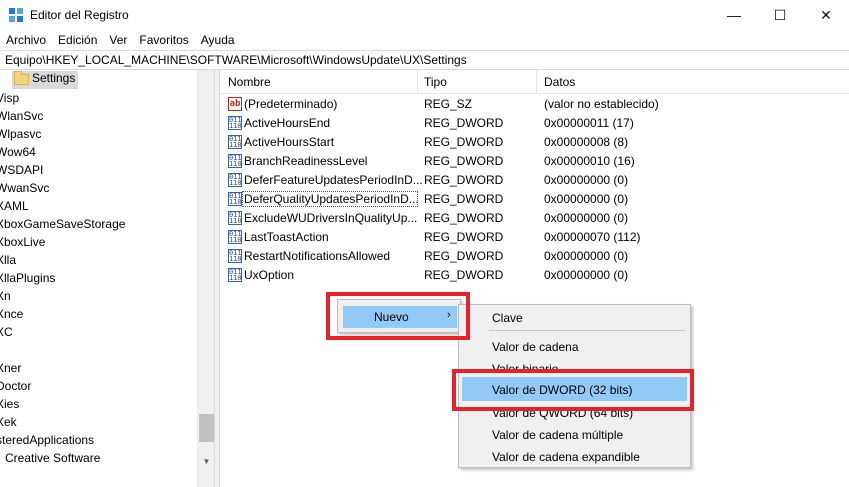 This screenshot has height=487, width=849. I want to click on value-name: ActiveHoursStart, so click(289, 142).